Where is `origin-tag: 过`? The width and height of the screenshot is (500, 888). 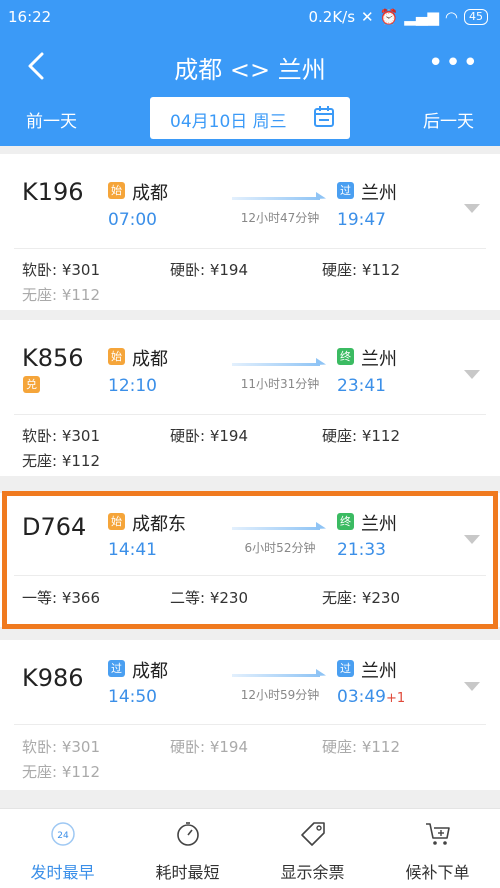
origin-tag: 过 is located at coordinates (116, 668).